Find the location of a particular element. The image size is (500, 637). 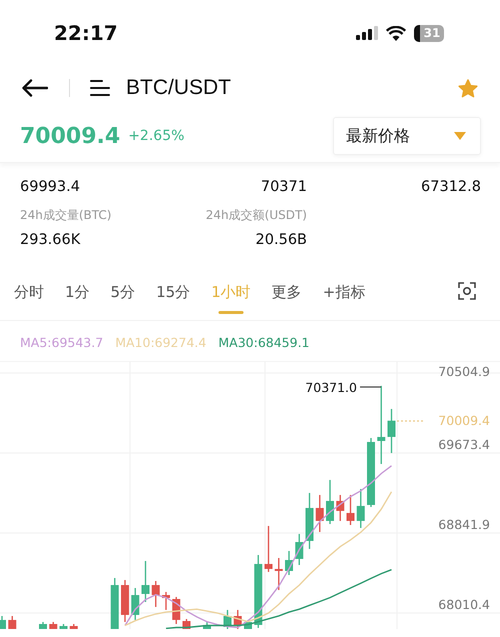

leader-line is located at coordinates (371, 387).